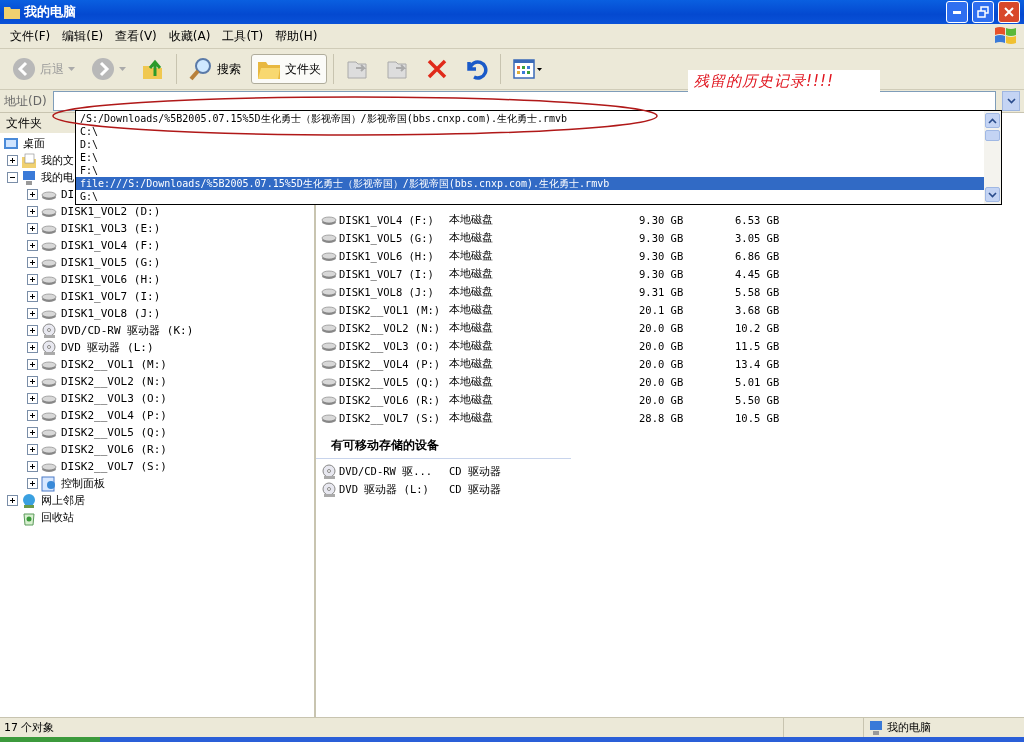  What do you see at coordinates (758, 274) in the screenshot?
I see `free-space: 4.45 GB` at bounding box center [758, 274].